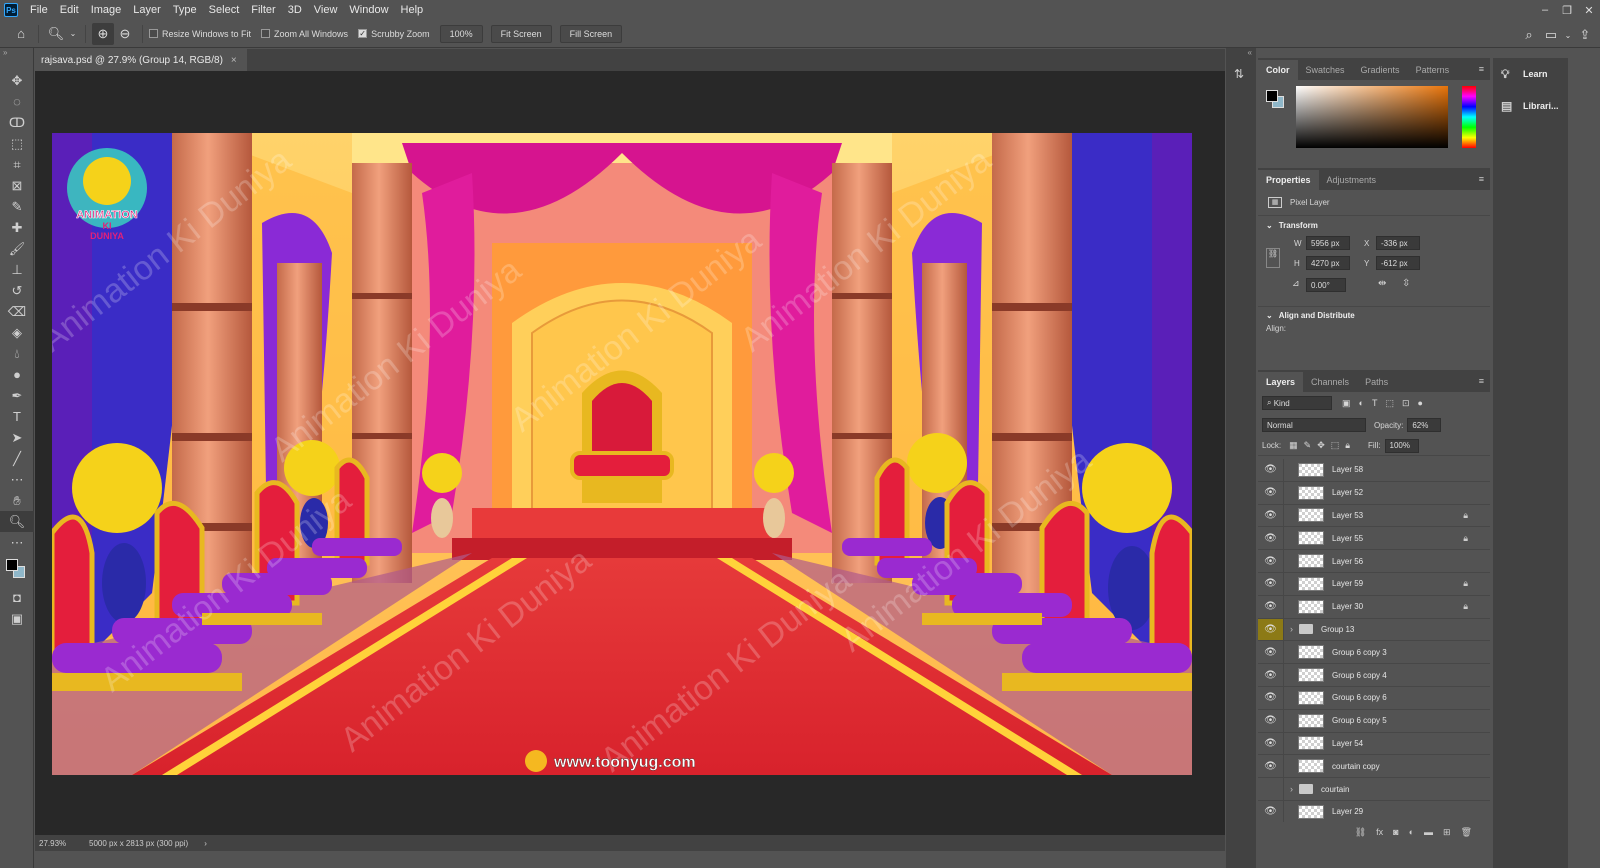  What do you see at coordinates (1529, 35) in the screenshot?
I see `search-icon: ⌕` at bounding box center [1529, 35].